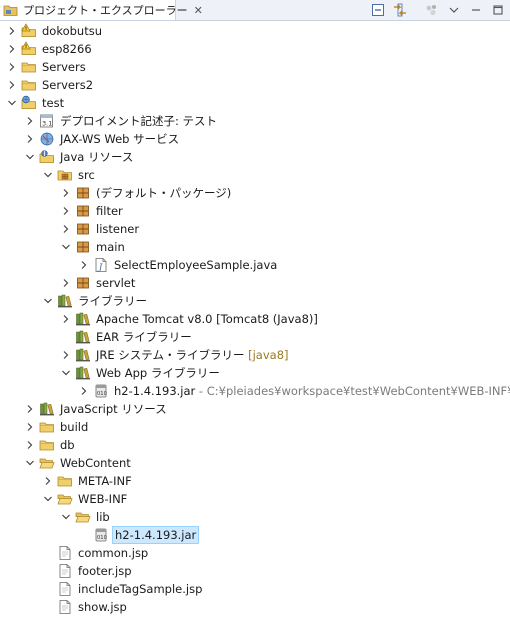 This screenshot has width=510, height=617. Describe the element at coordinates (255, 31) in the screenshot. I see `tree-item: dokobutsu` at that location.